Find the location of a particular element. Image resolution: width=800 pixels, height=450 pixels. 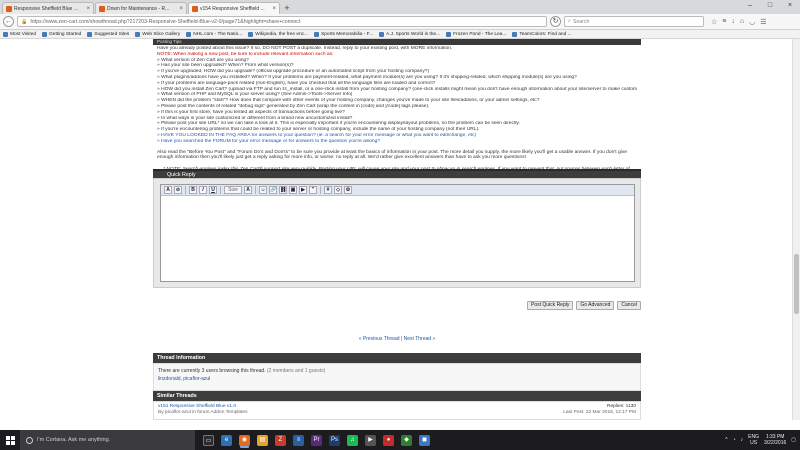

editor-toolbar: A ⊘ B I U Size A ☺ 🔗 ⛓ ▣ ▶ " # ◇ ⚙ is located at coordinates (397, 190).